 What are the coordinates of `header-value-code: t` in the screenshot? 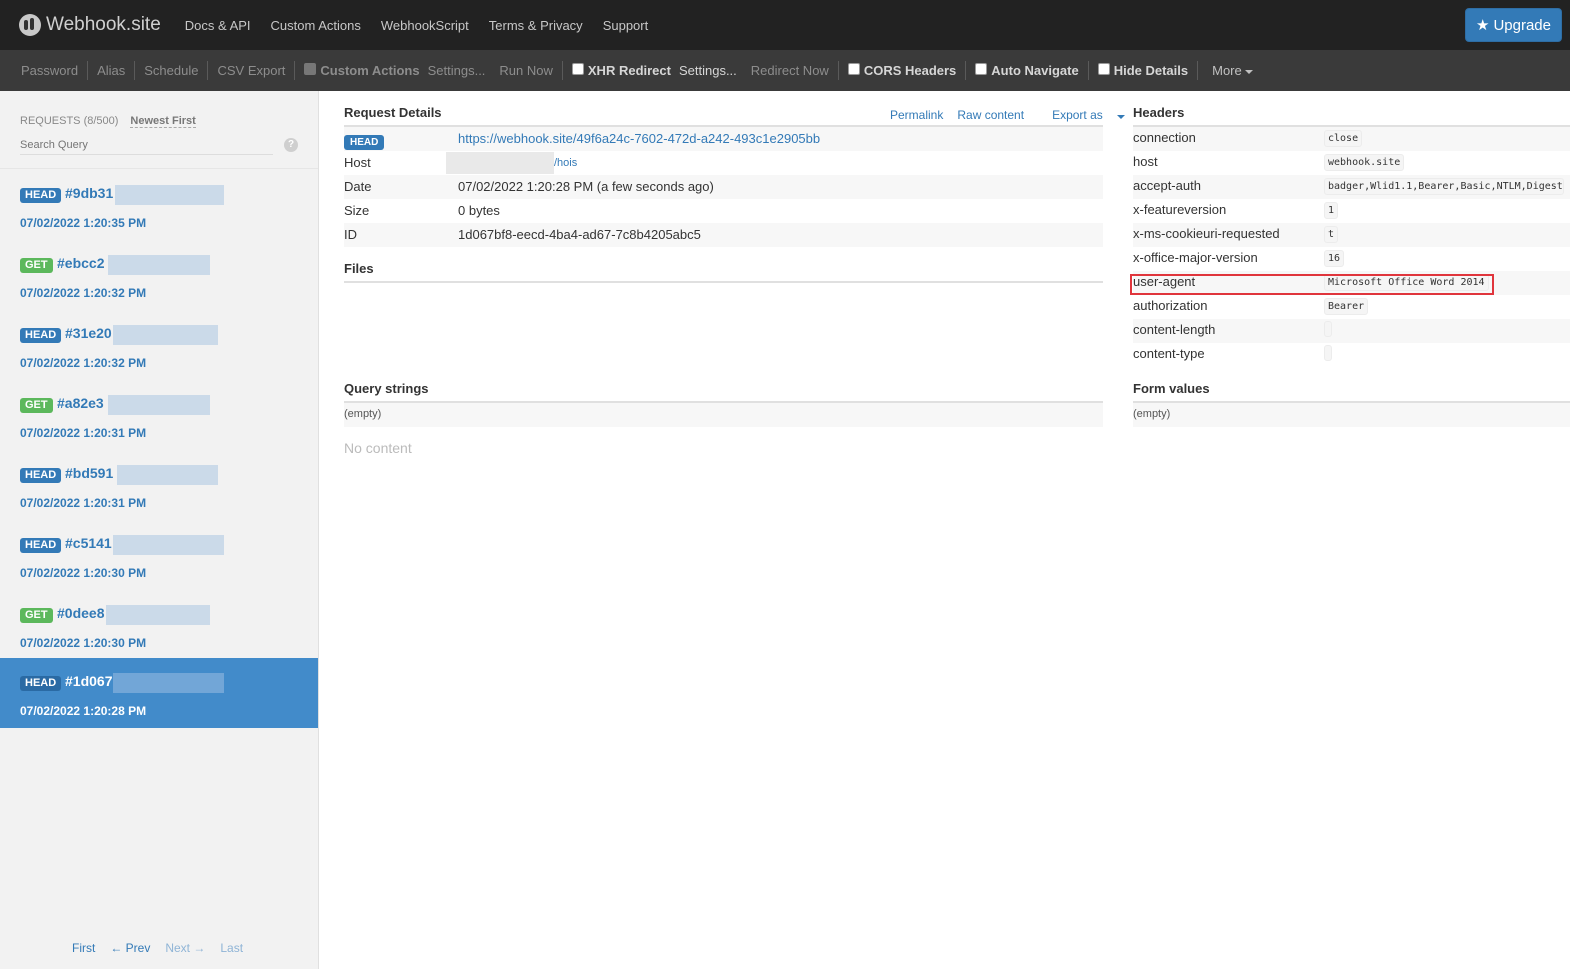 It's located at (1331, 234).